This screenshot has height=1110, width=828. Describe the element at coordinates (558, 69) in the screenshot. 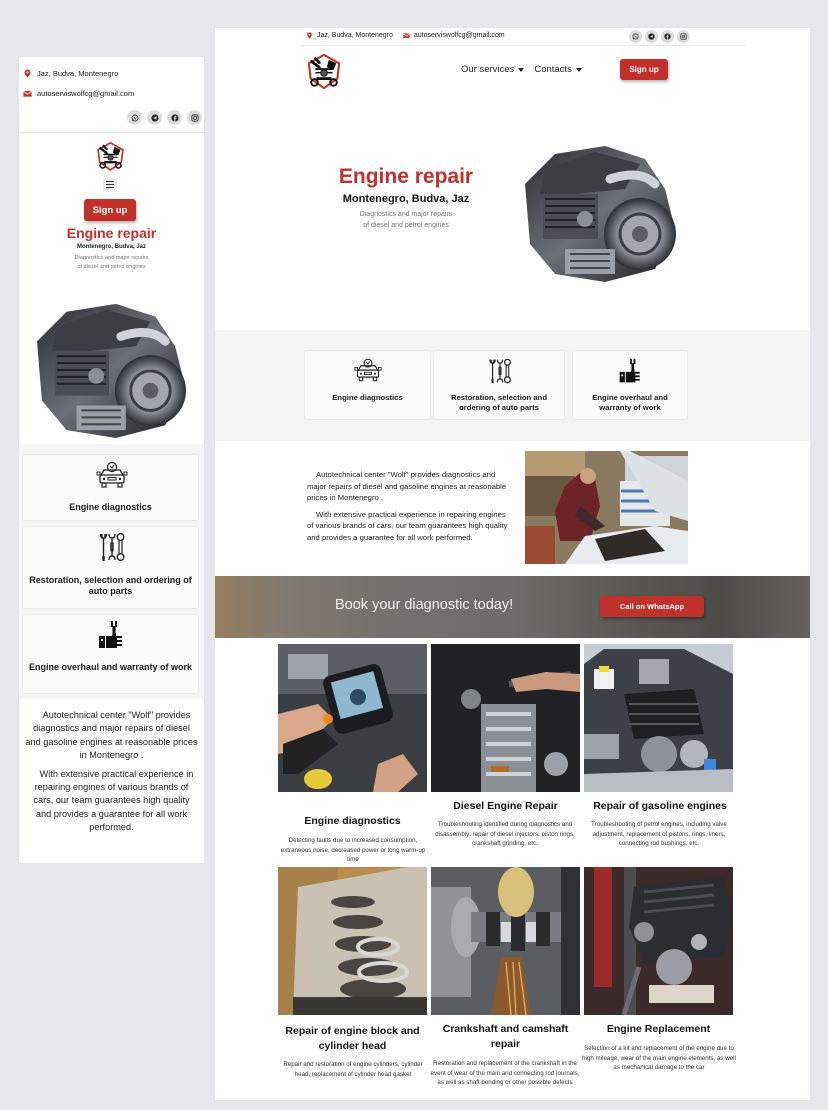

I see `nav-contacts: Contacts` at that location.